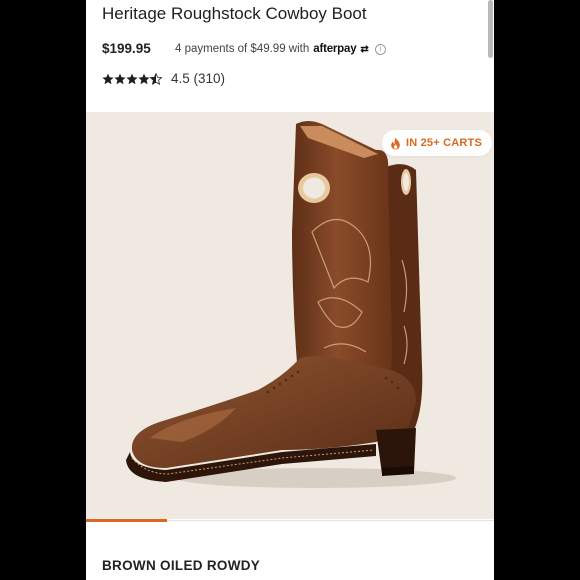 The height and width of the screenshot is (580, 580). Describe the element at coordinates (181, 565) in the screenshot. I see `selected-color-name: BROWN OILED ROWDY` at that location.